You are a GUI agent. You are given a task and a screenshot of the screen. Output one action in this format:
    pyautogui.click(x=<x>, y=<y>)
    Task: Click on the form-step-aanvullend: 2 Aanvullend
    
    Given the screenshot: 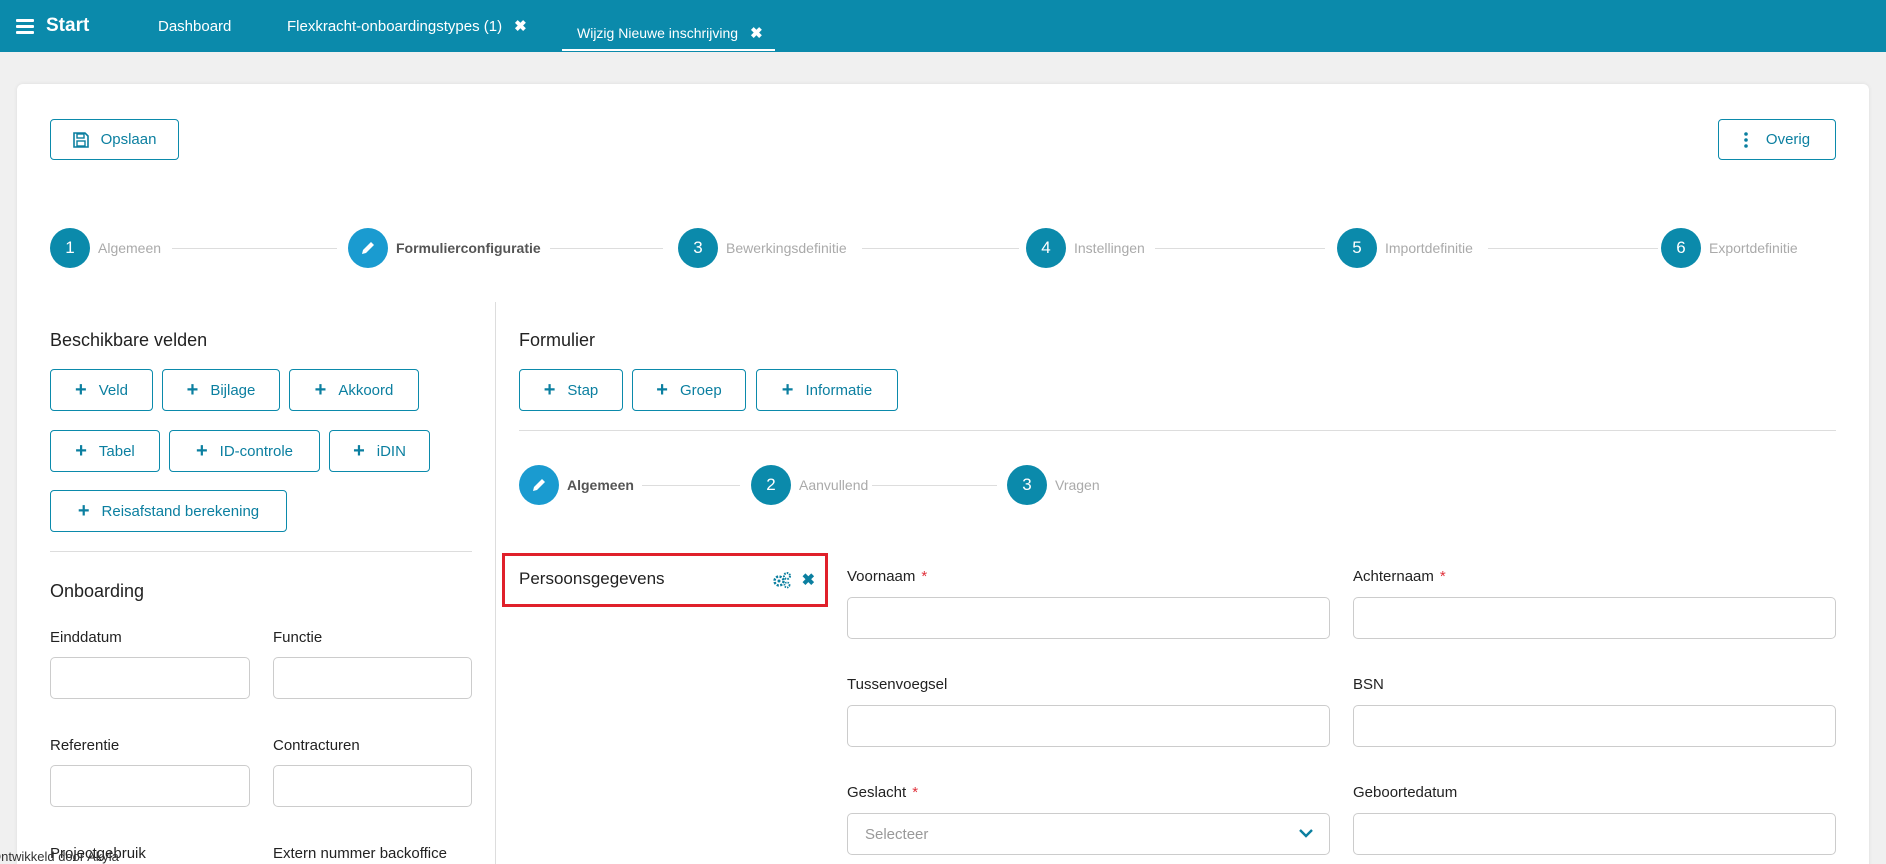 What is the action you would take?
    pyautogui.click(x=809, y=485)
    